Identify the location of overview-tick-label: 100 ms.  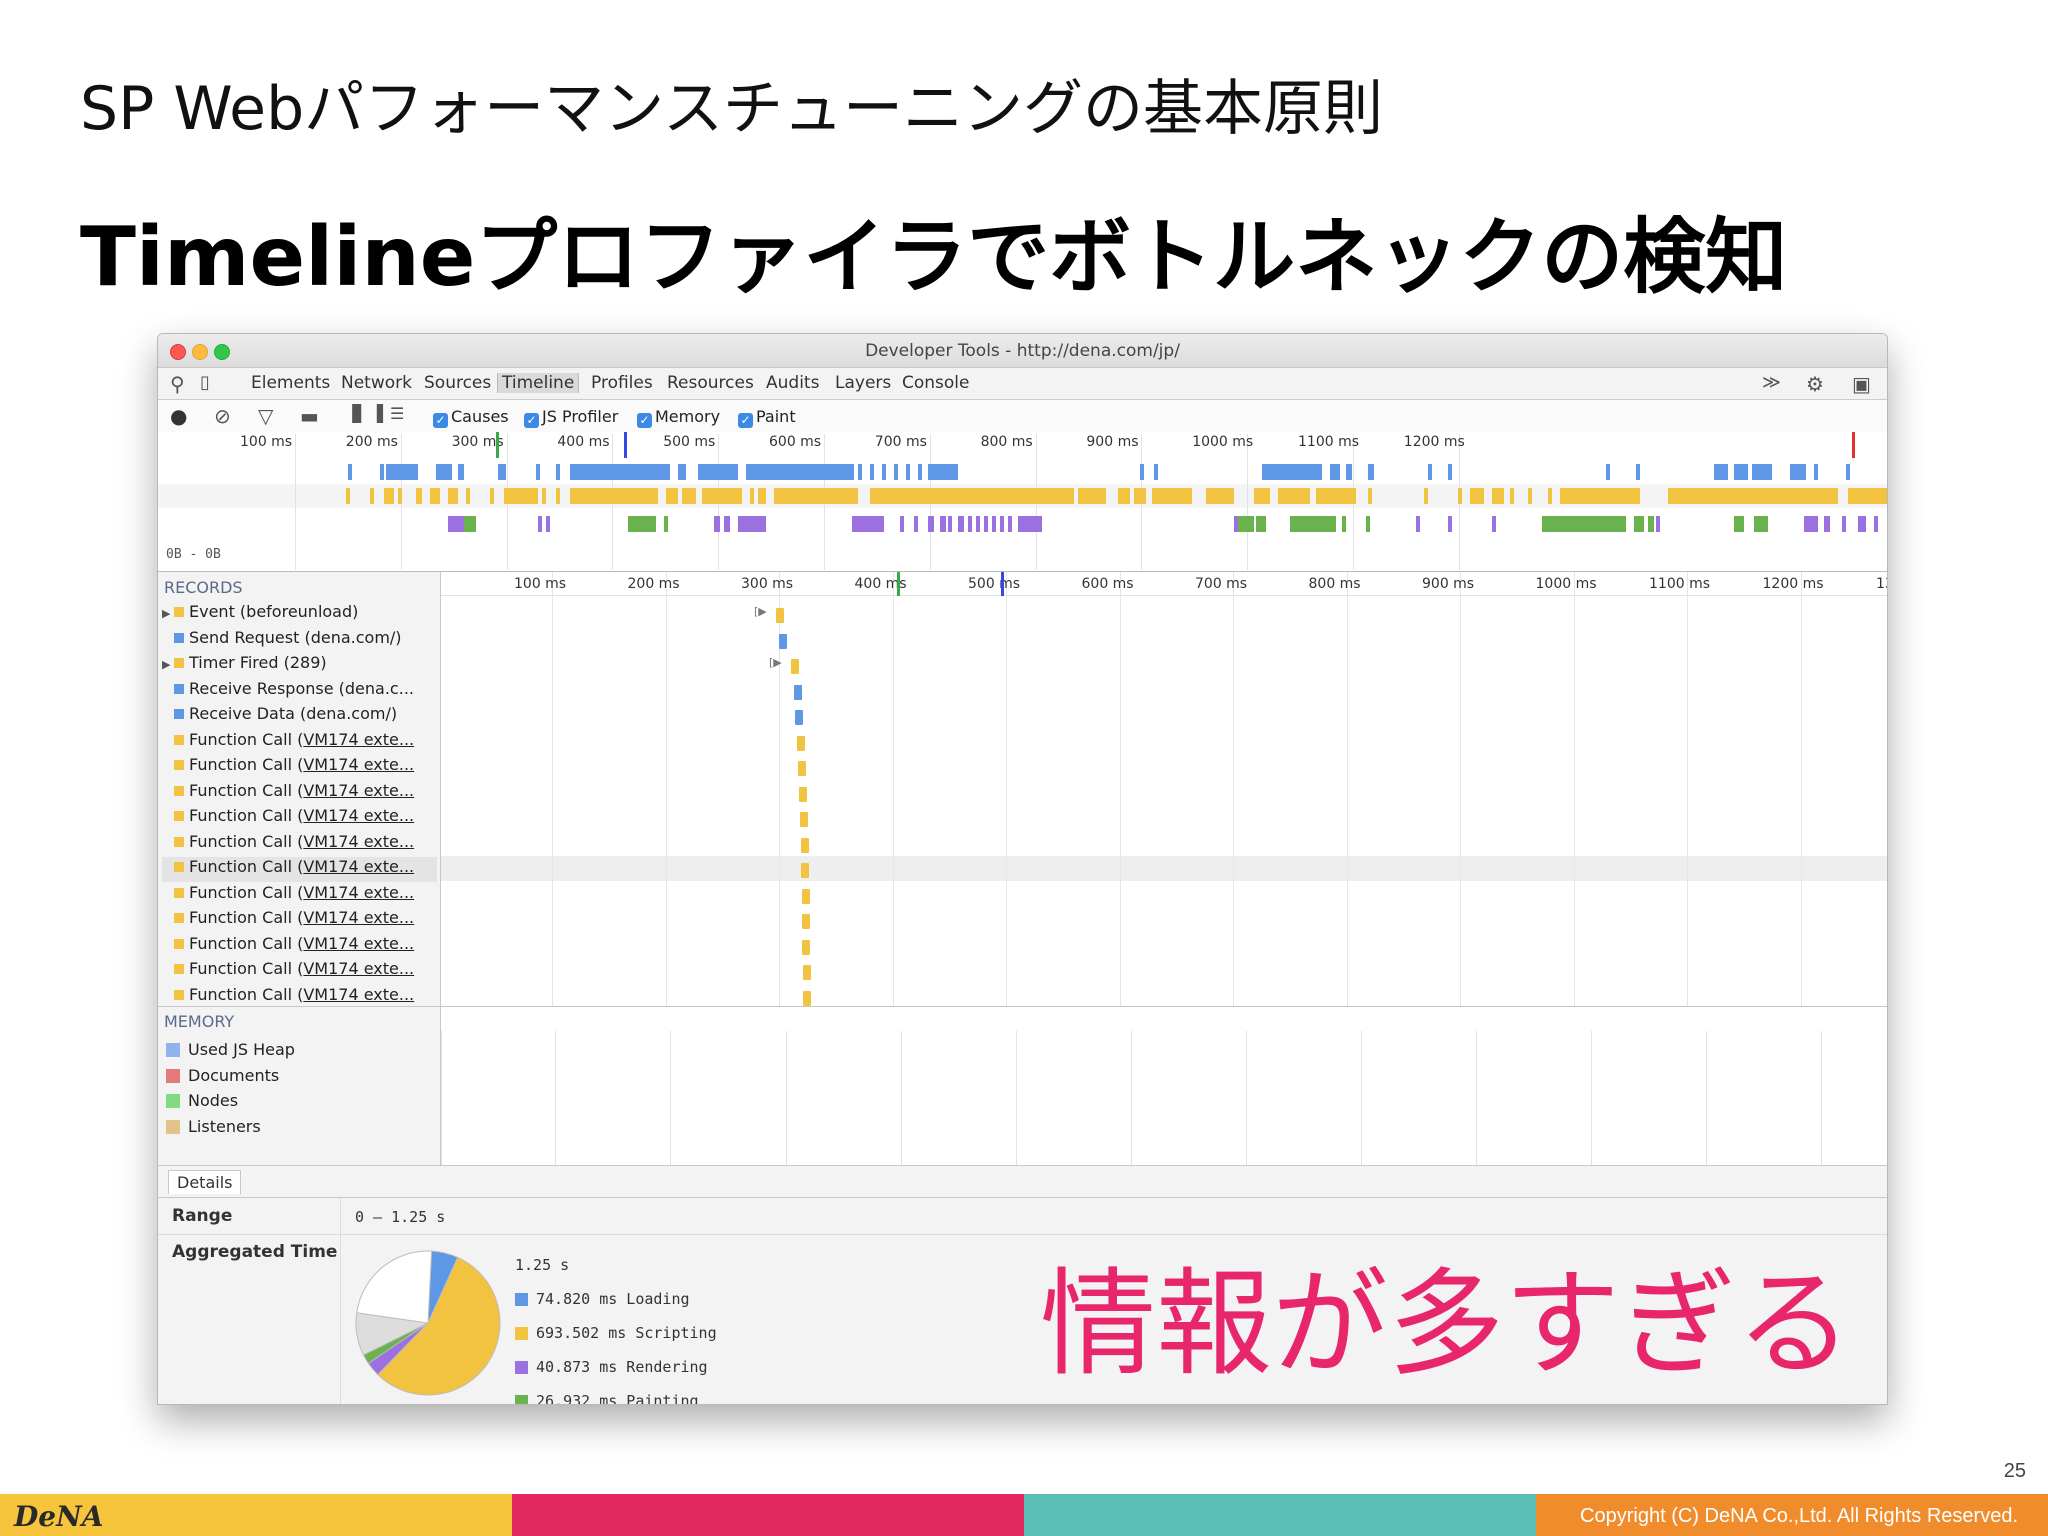
(266, 442).